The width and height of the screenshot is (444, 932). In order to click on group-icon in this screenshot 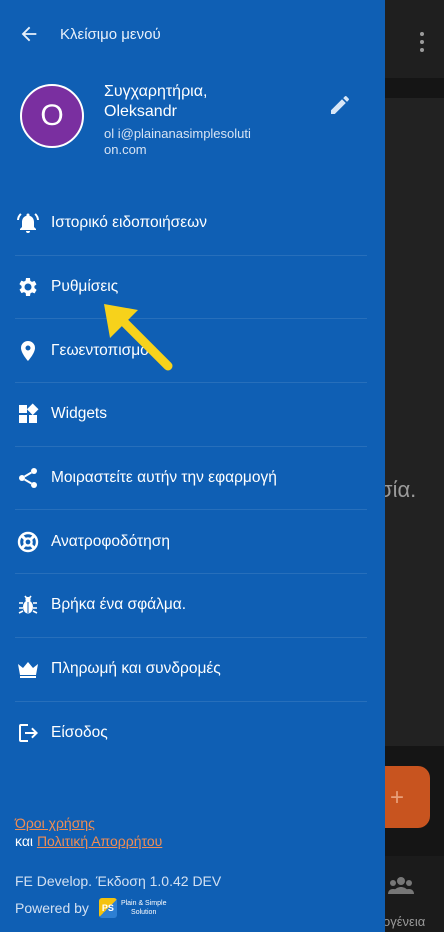, I will do `click(401, 885)`.